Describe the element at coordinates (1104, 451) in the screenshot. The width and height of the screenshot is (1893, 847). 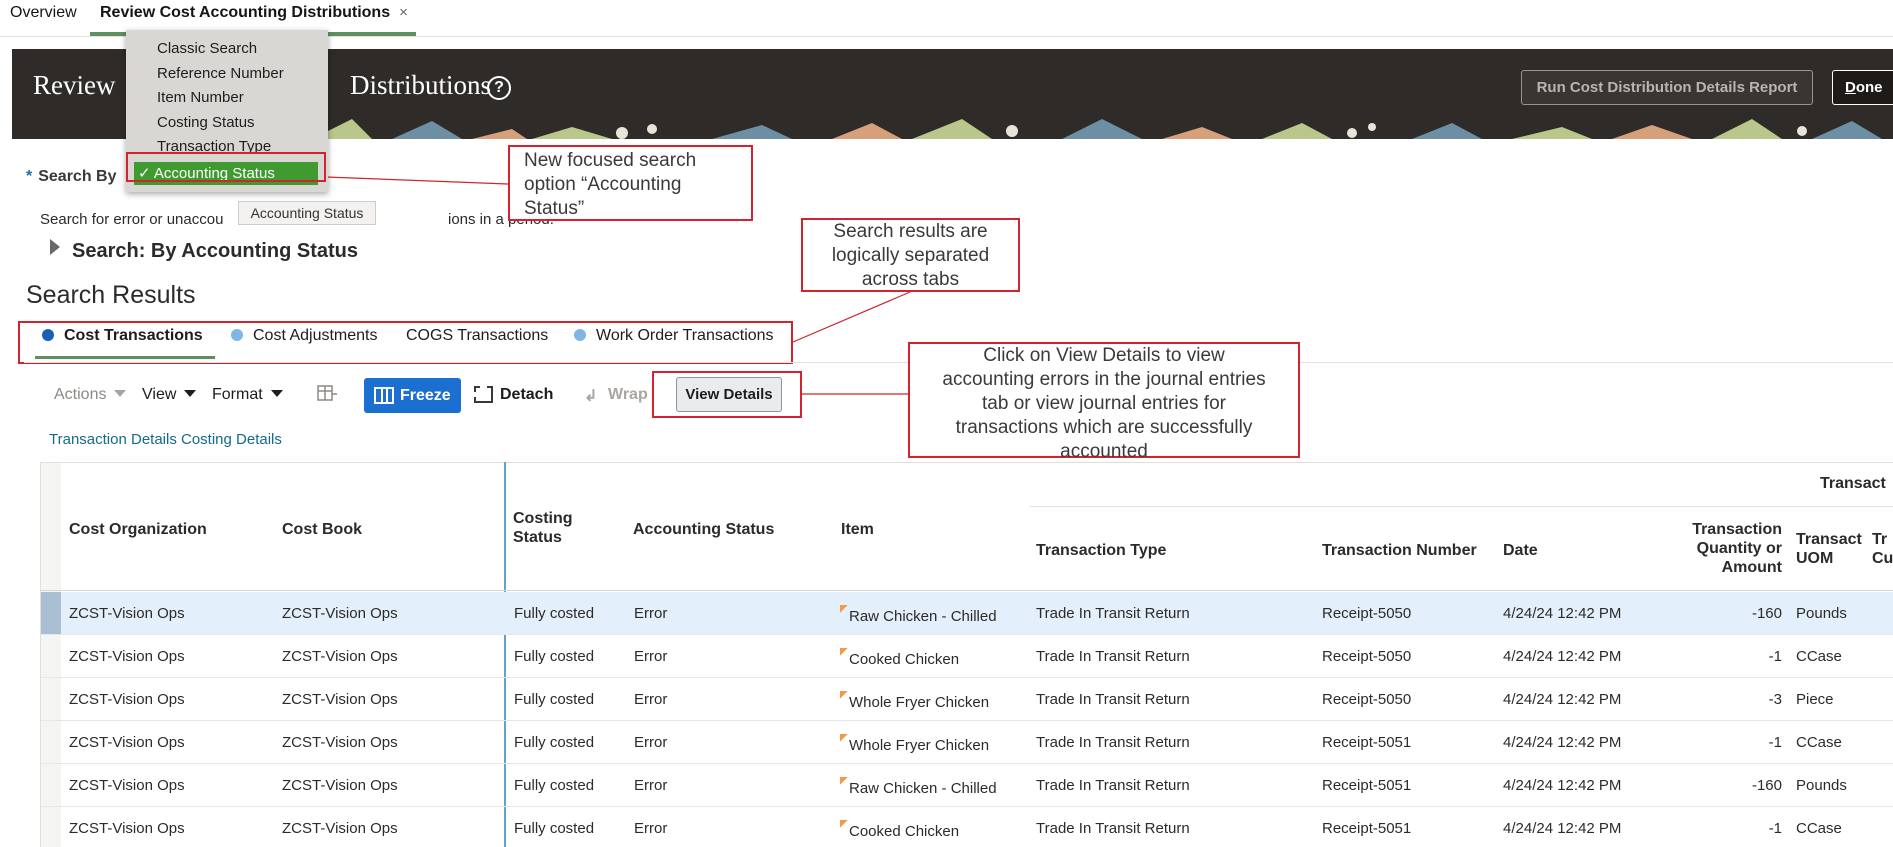
I see `annotation-line: accounted` at that location.